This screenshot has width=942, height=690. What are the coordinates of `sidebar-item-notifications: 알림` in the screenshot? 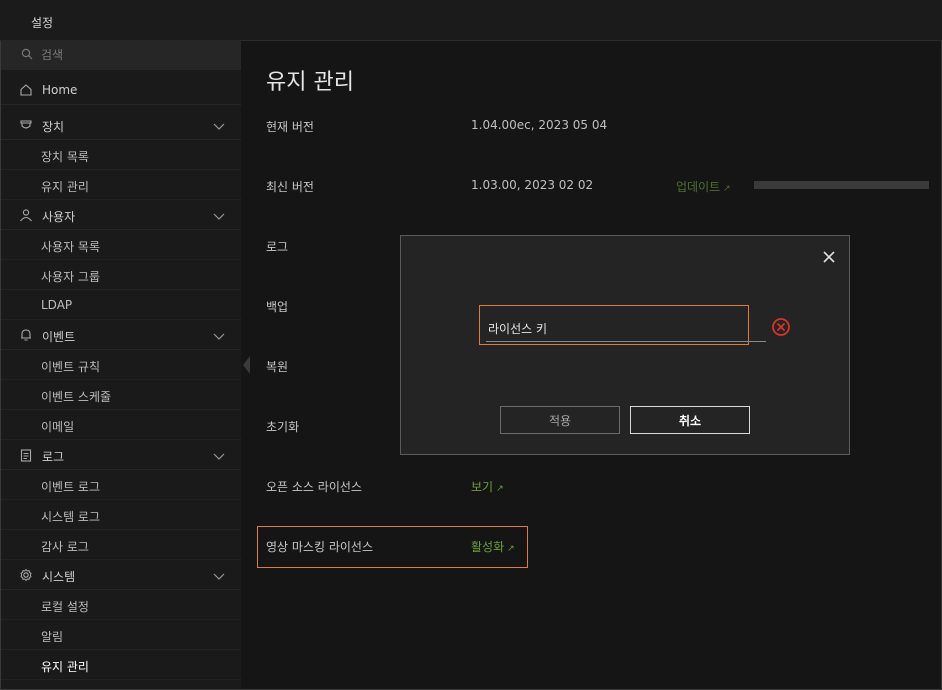 It's located at (121, 635).